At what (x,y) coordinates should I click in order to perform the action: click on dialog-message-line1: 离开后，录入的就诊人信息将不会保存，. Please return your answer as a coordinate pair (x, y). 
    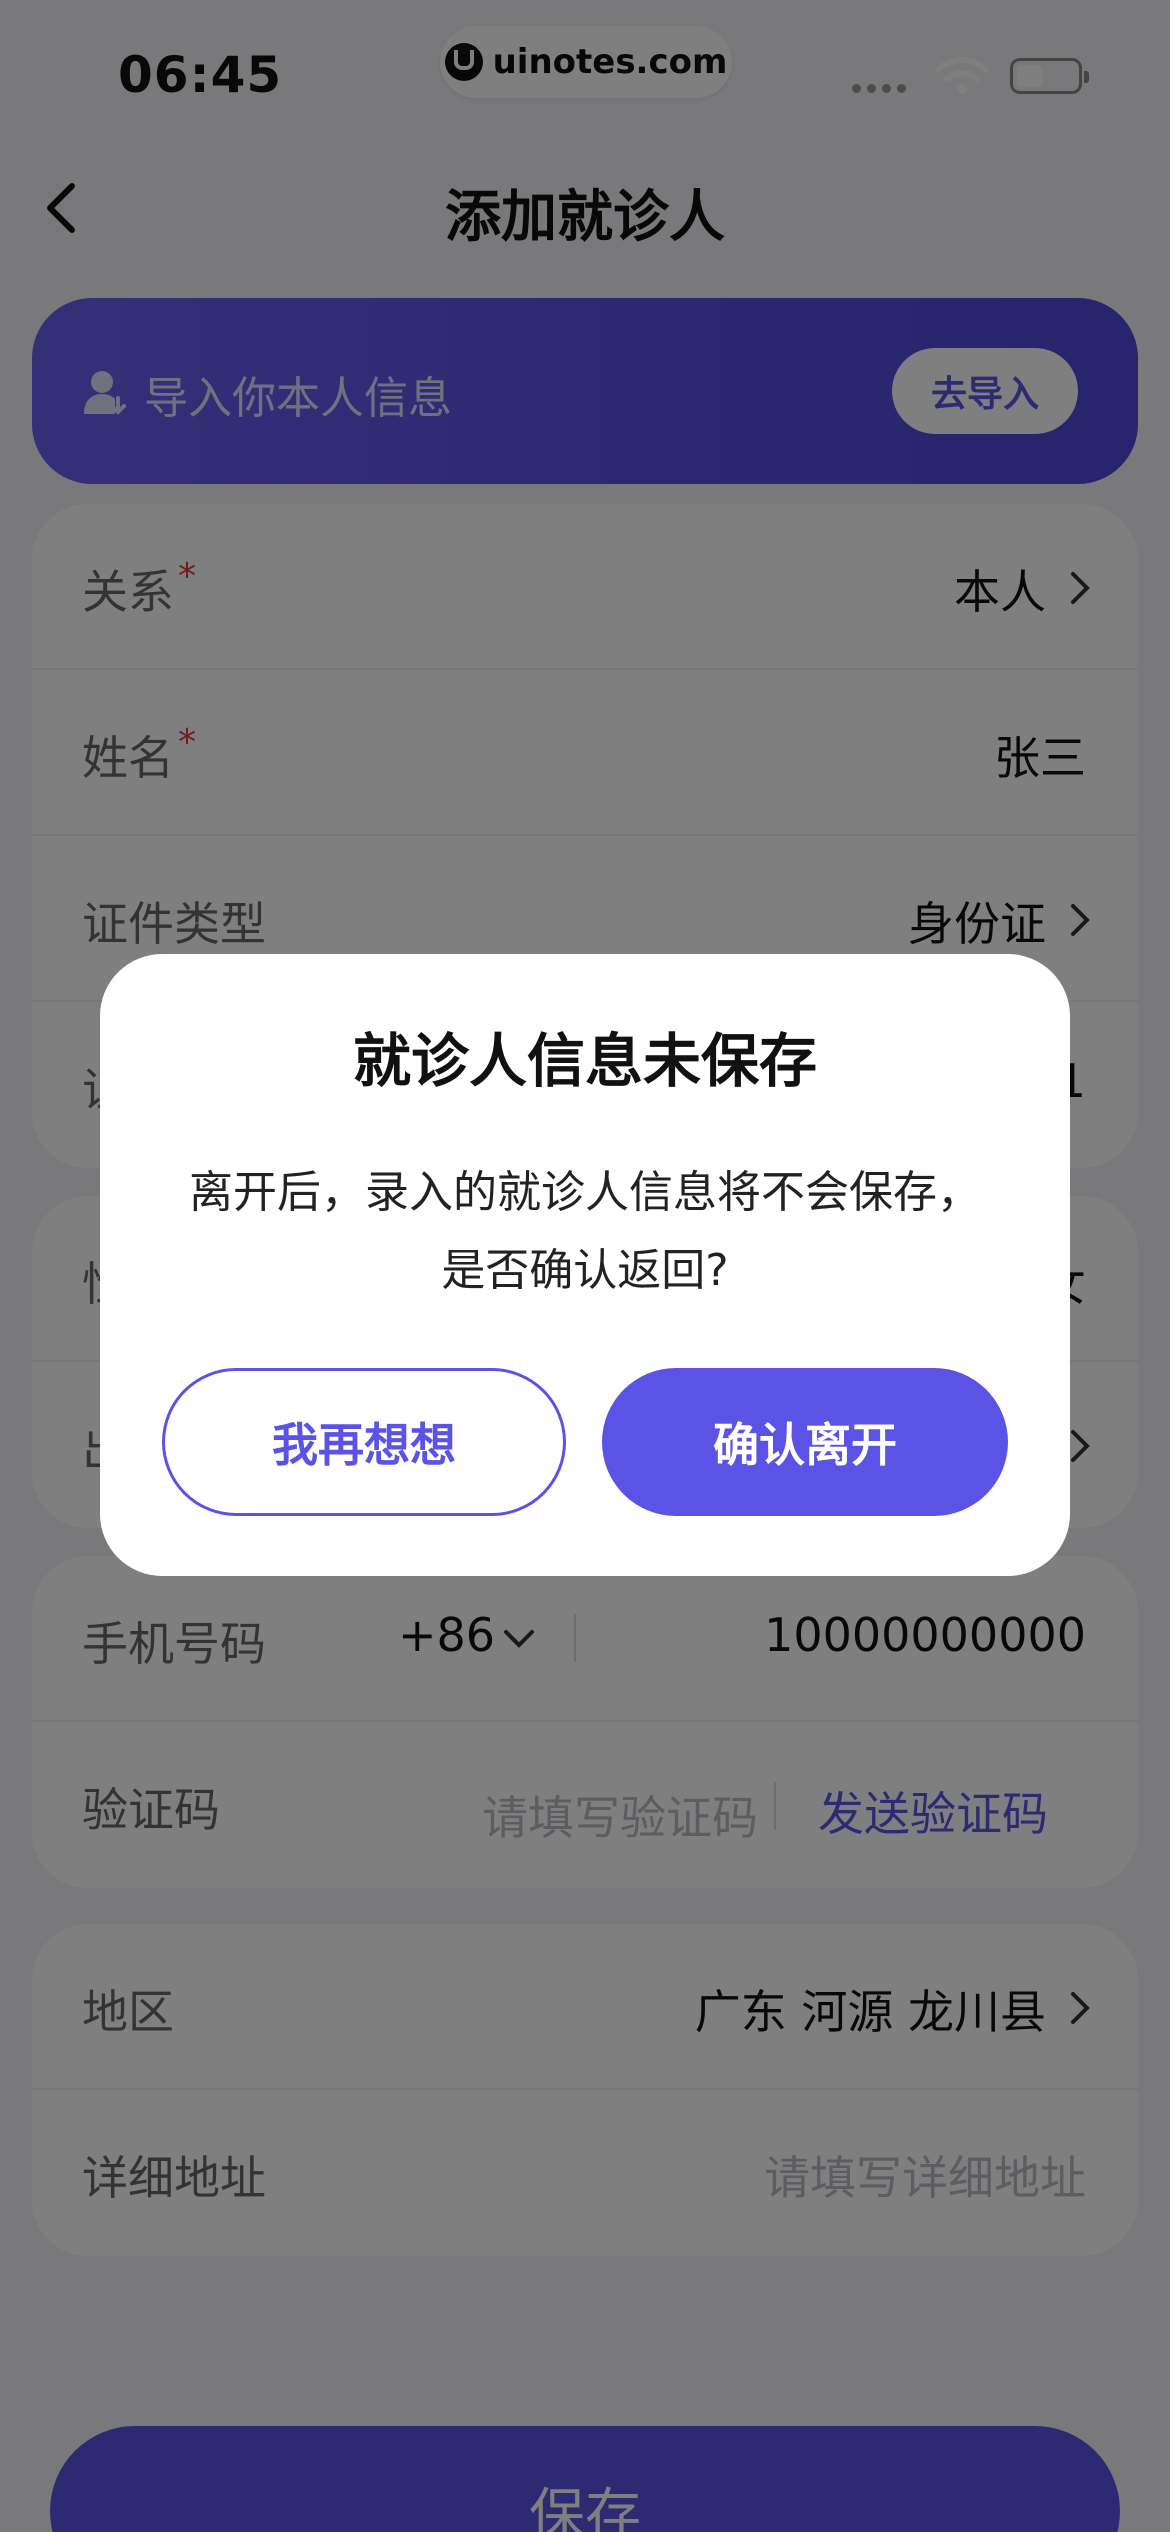
    Looking at the image, I should click on (585, 1192).